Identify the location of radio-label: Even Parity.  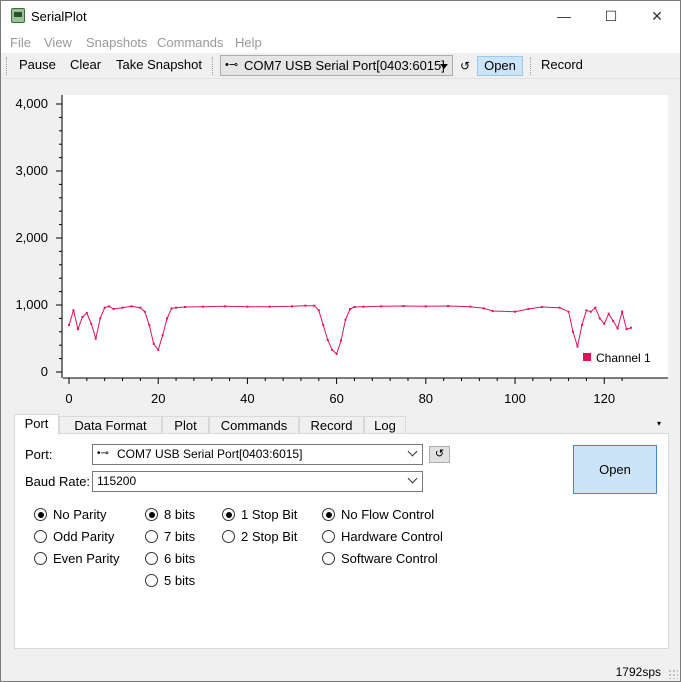
(86, 558).